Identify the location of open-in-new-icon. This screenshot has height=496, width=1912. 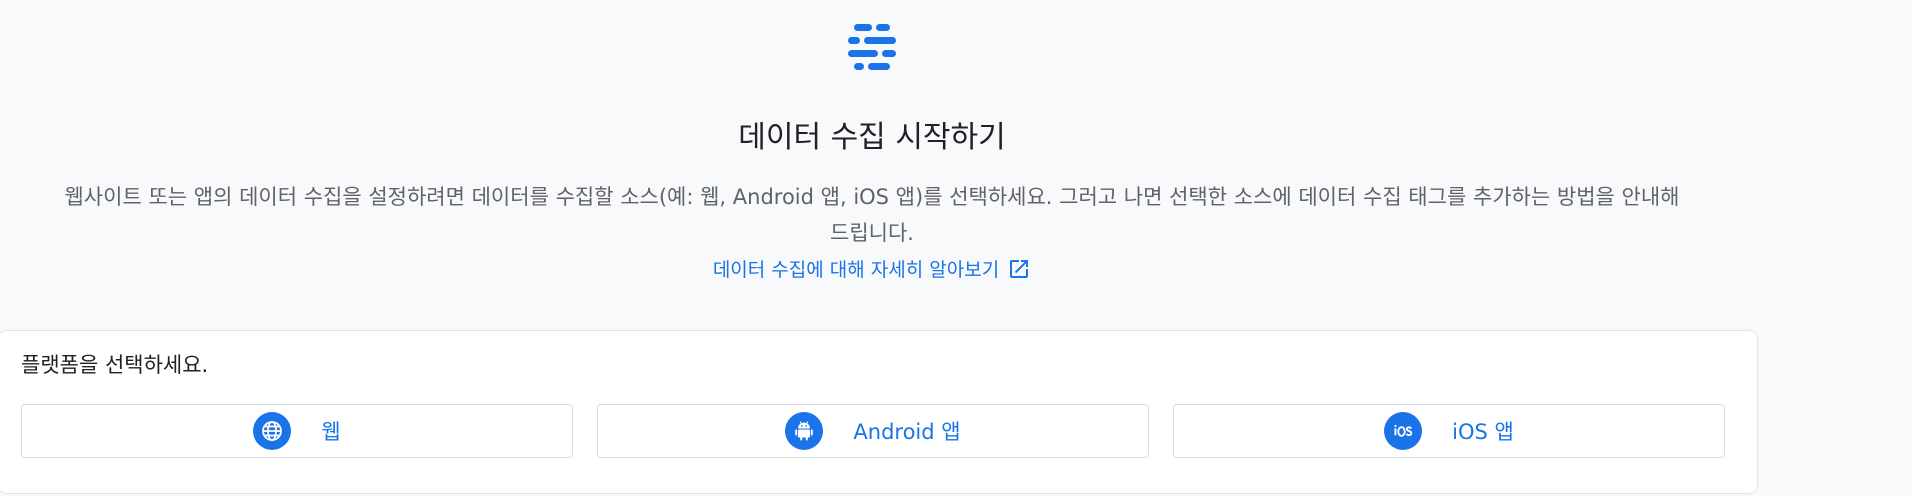
(1019, 268).